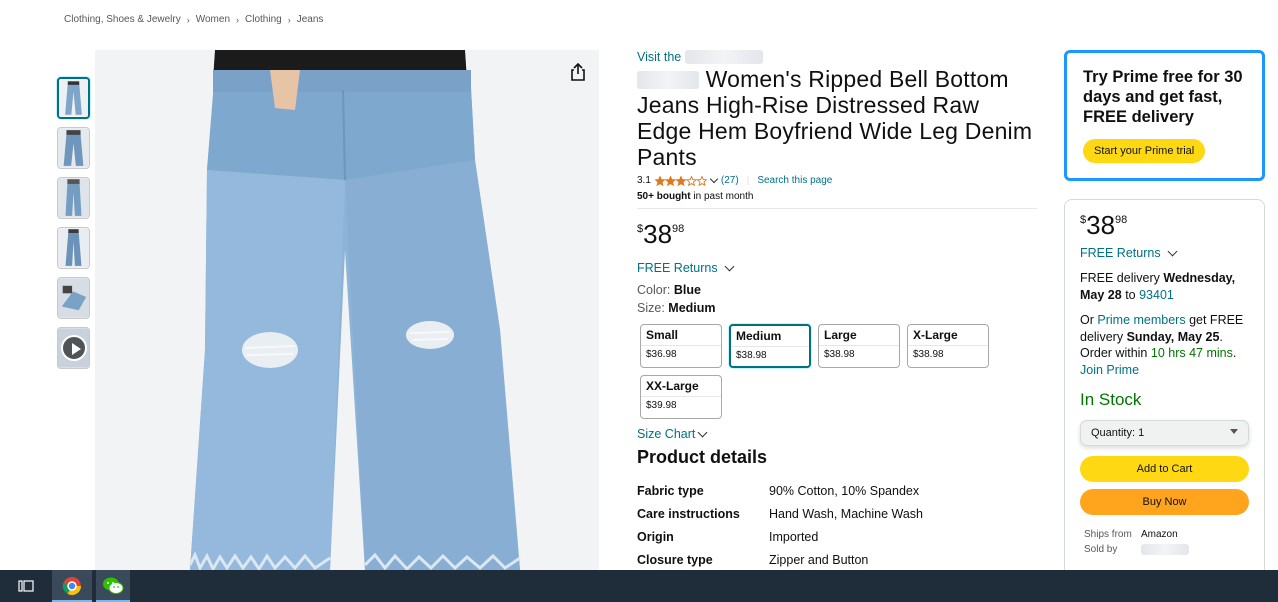 The height and width of the screenshot is (602, 1278). Describe the element at coordinates (1164, 542) in the screenshot. I see `ships-sold-info: Ships from Amazon Sold by` at that location.